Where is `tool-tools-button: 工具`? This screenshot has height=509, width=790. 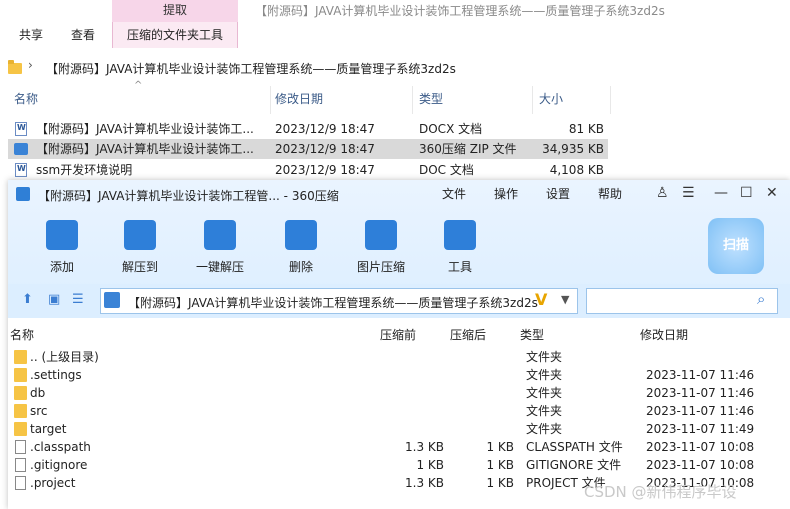 tool-tools-button: 工具 is located at coordinates (460, 248).